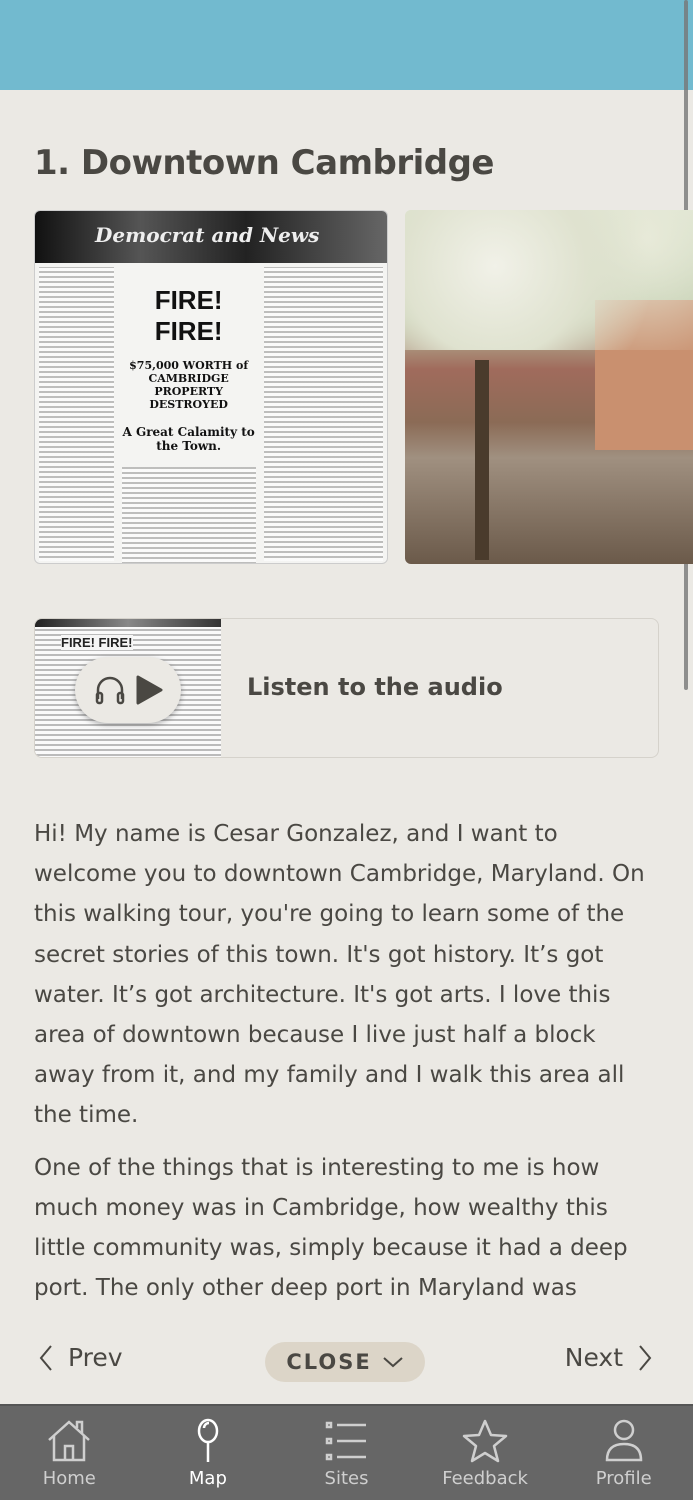  Describe the element at coordinates (45, 1357) in the screenshot. I see `chevron-left-icon` at that location.